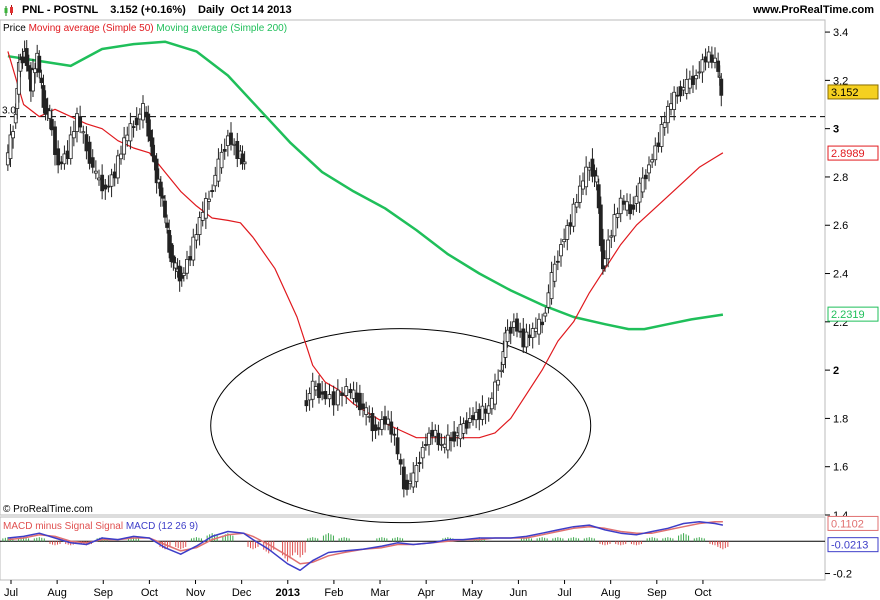 This screenshot has height=600, width=880. Describe the element at coordinates (100, 526) in the screenshot. I see `macd-legend: MACD minus Signal Signal MACD (12 26 9)` at that location.